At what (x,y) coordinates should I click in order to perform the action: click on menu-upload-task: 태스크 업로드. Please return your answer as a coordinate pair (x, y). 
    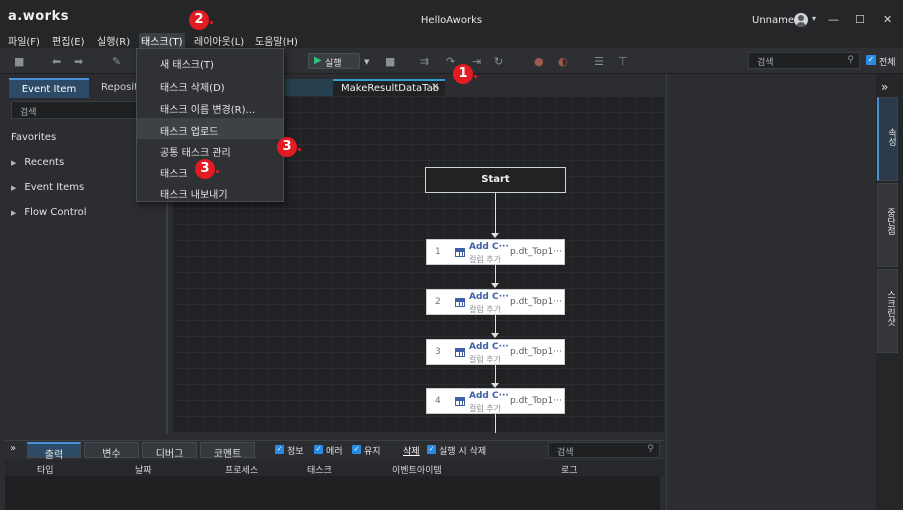
    Looking at the image, I should click on (210, 128).